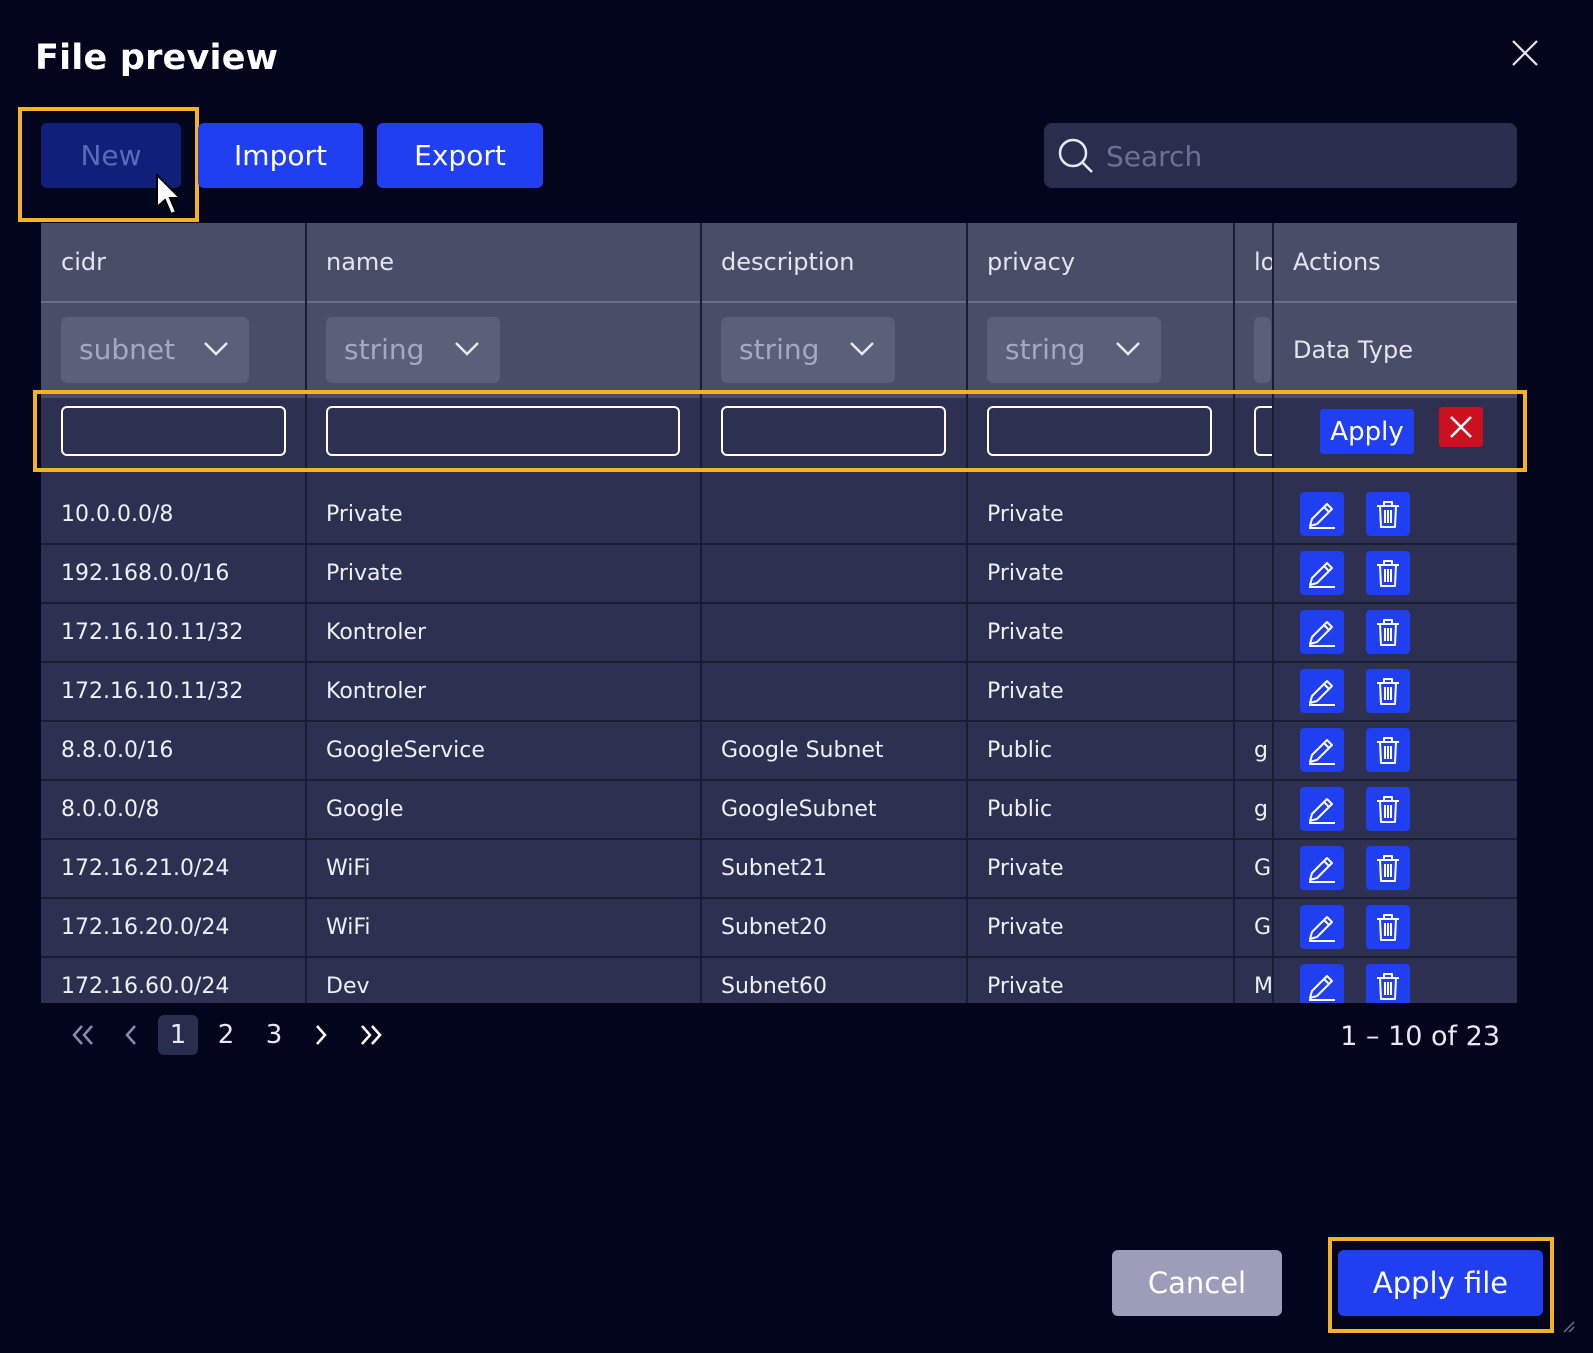 This screenshot has width=1593, height=1353. I want to click on cell-privacy: Public, so click(1020, 750).